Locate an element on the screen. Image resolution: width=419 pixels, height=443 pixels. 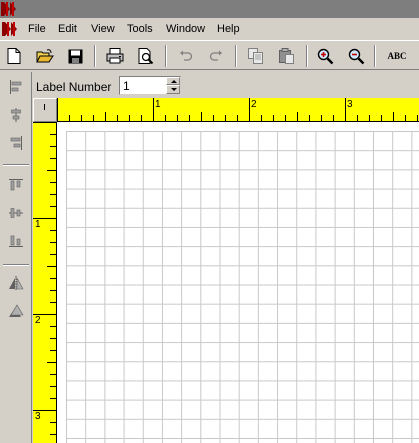
align-left-icon is located at coordinates (16, 88).